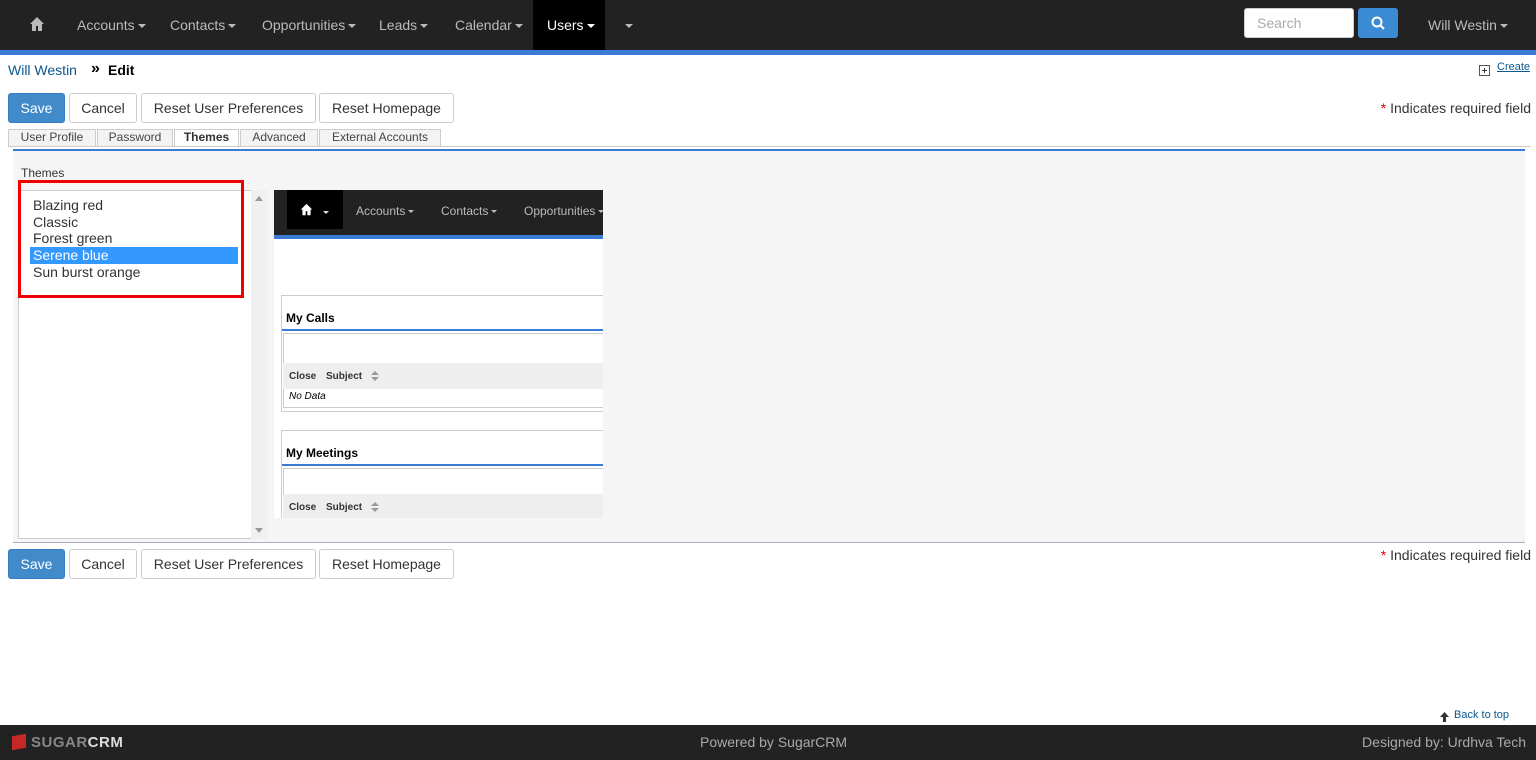 This screenshot has height=760, width=1536. Describe the element at coordinates (52, 137) in the screenshot. I see `tab-user-profile: User Profile` at that location.